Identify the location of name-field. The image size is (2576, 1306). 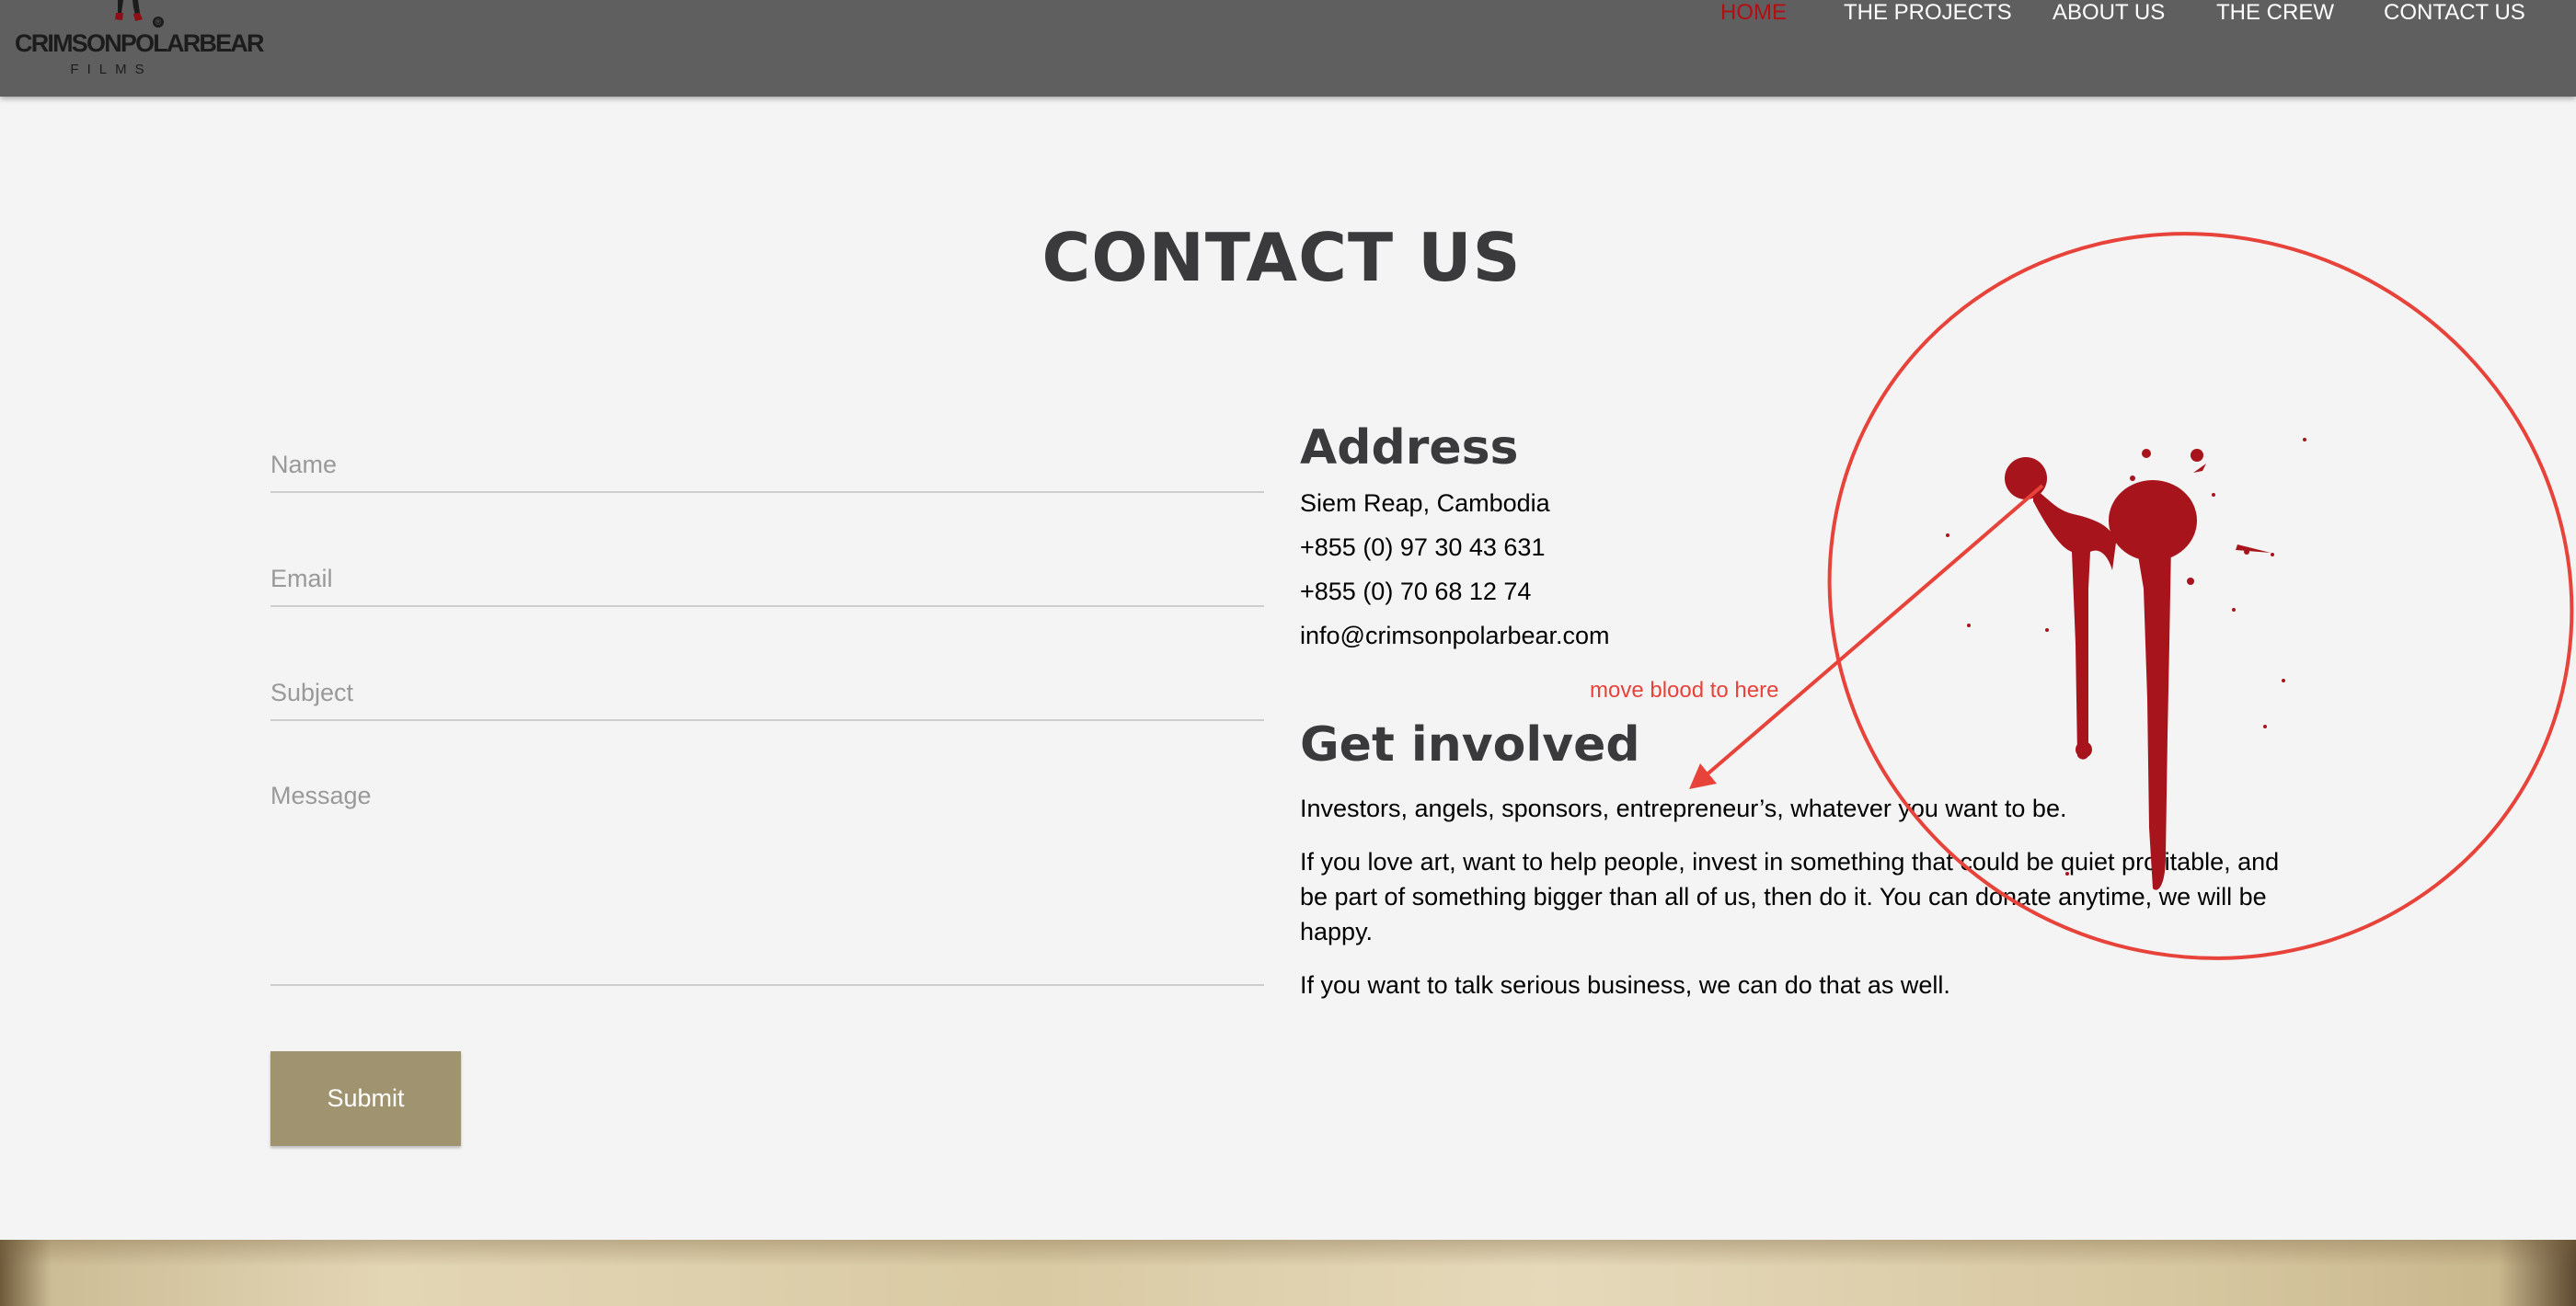
(767, 465).